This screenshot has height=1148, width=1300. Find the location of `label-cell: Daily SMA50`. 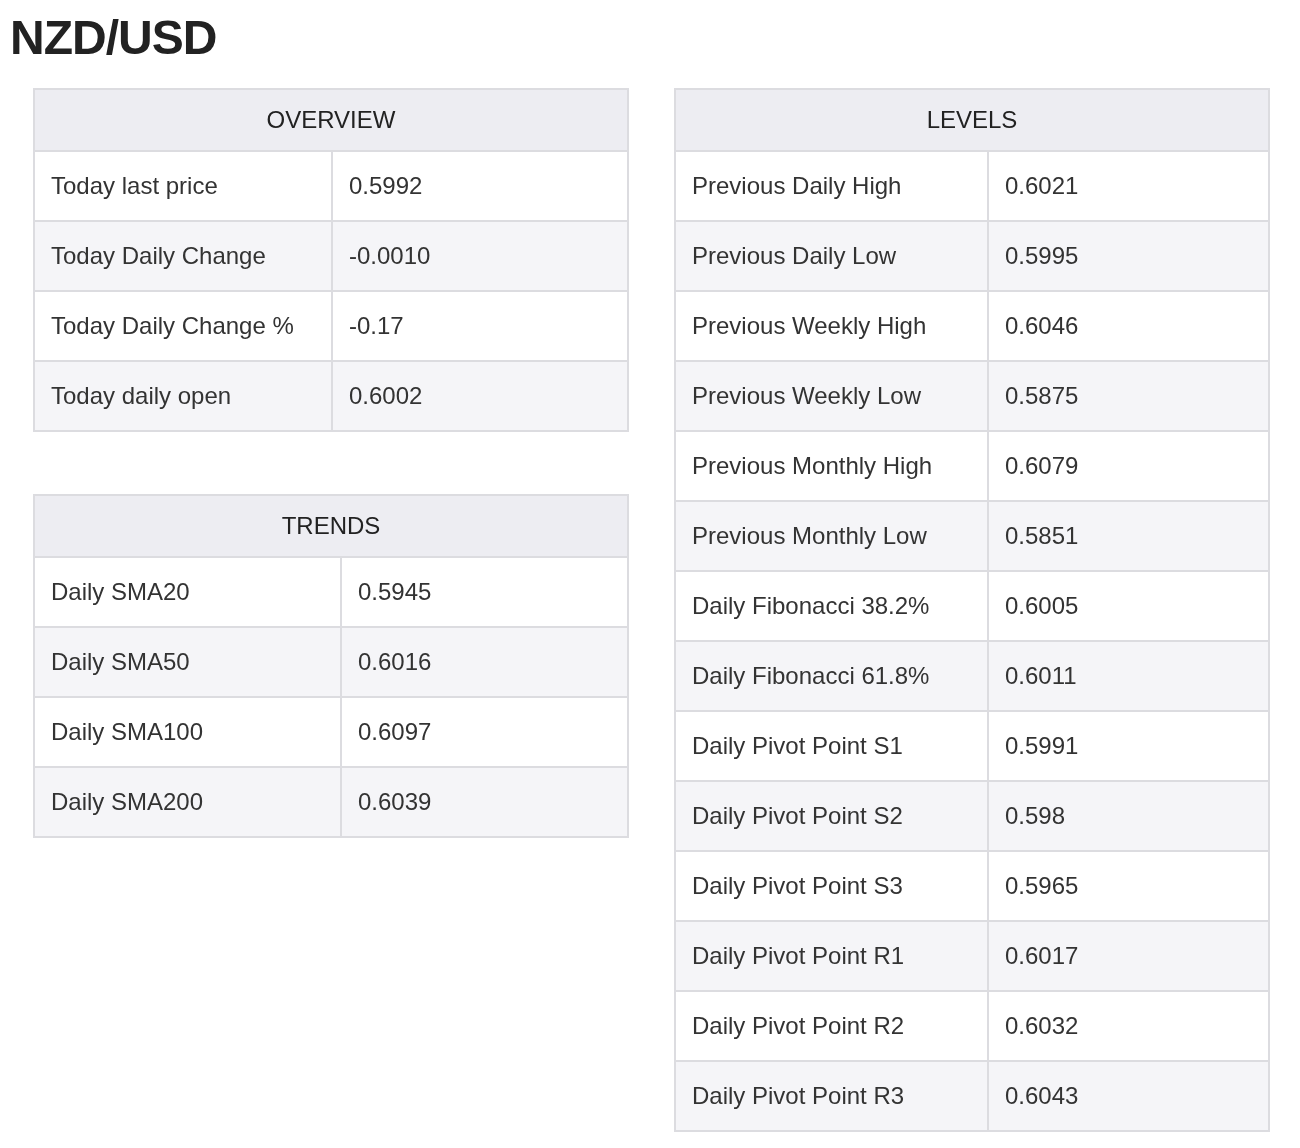

label-cell: Daily SMA50 is located at coordinates (187, 662).